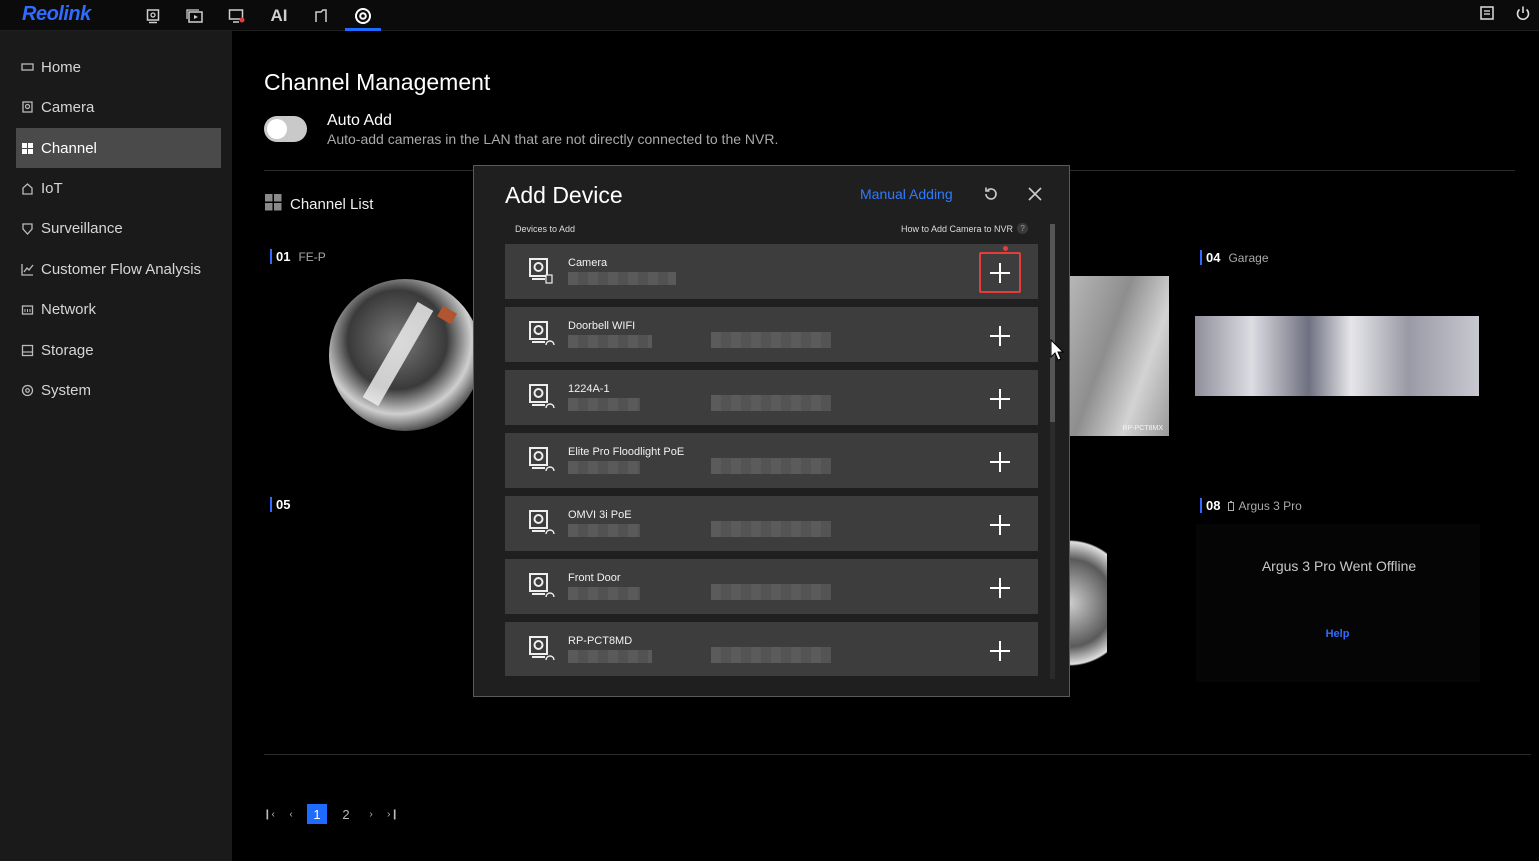 The image size is (1539, 861). Describe the element at coordinates (897, 754) in the screenshot. I see `divider` at that location.